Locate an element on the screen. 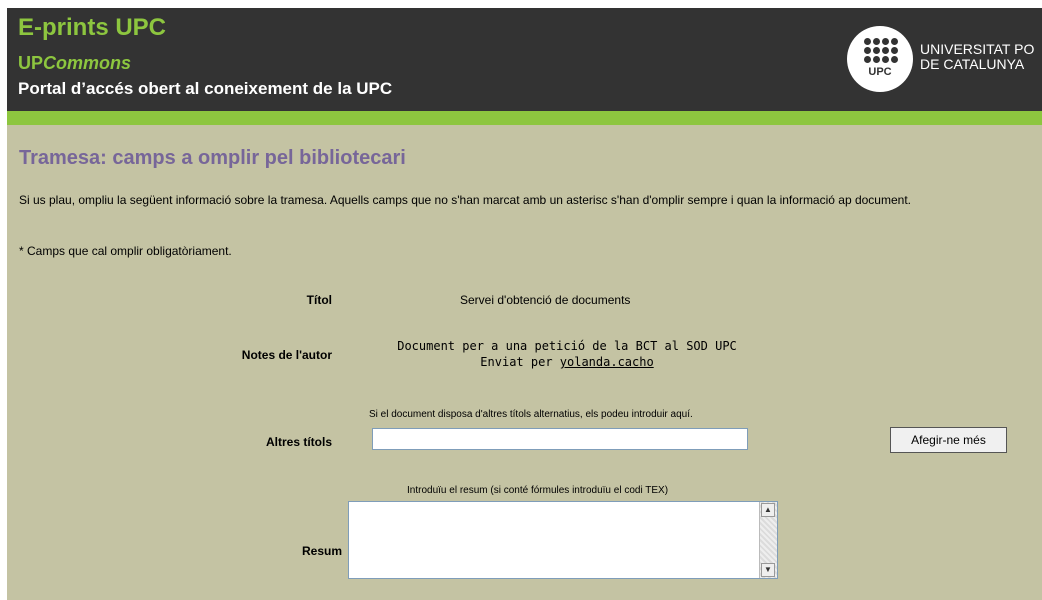 The height and width of the screenshot is (600, 1042). university-line-1: UNIVERSITAT PO is located at coordinates (977, 49).